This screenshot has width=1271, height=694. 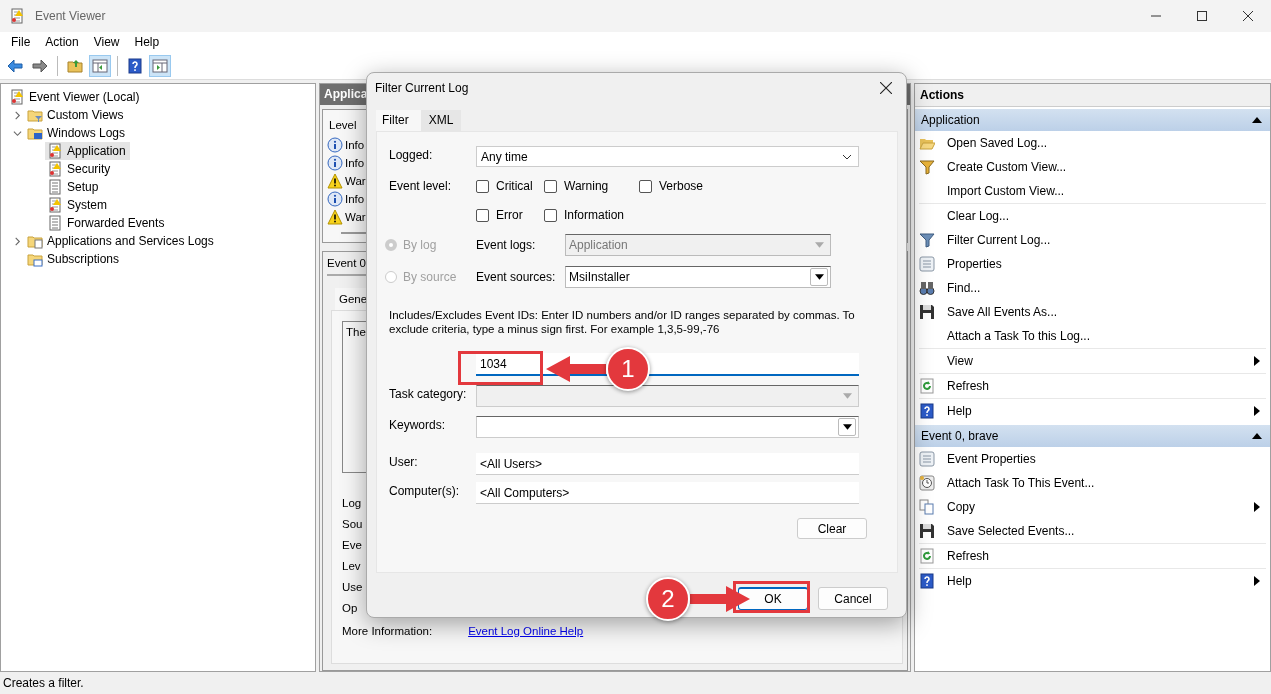 I want to click on field-label: Use, so click(x=352, y=587).